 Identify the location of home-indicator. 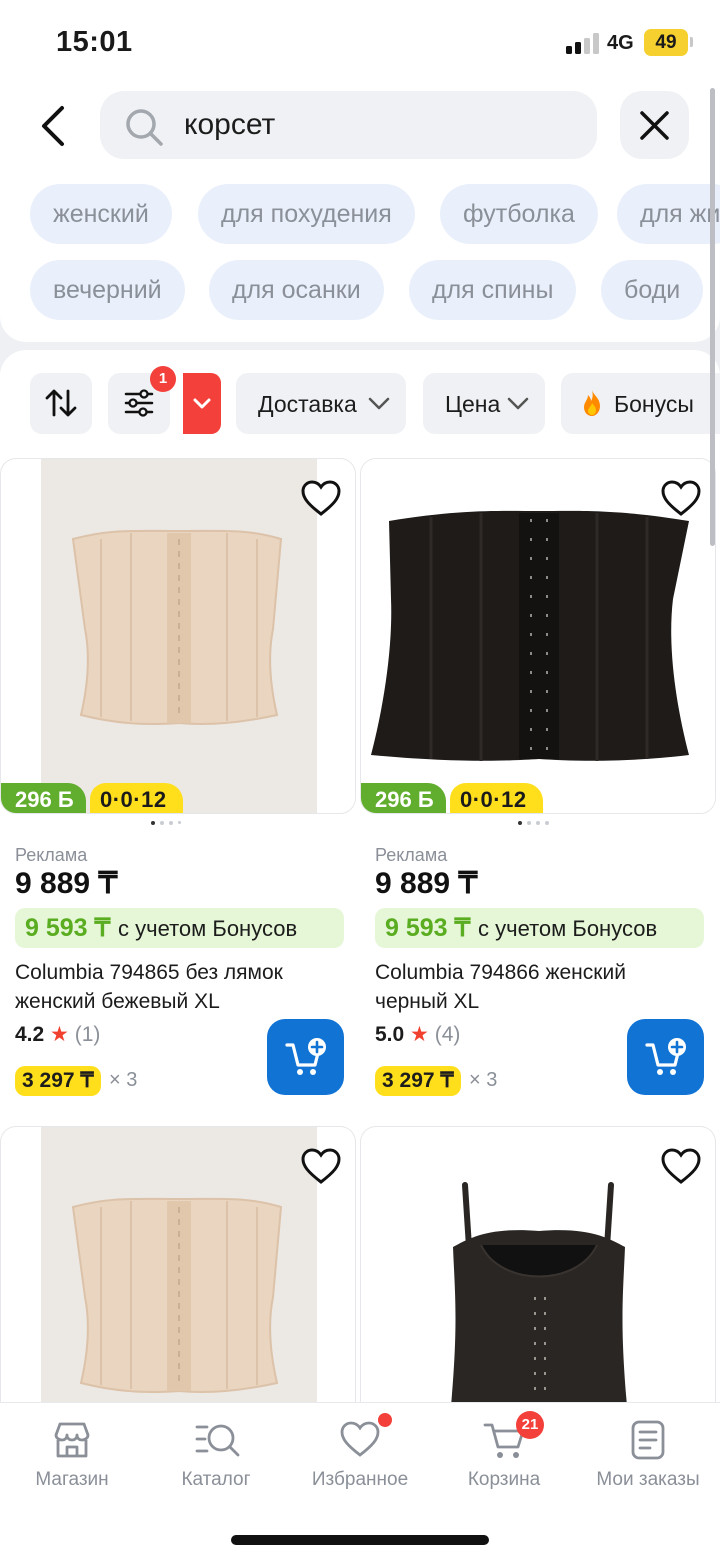
(360, 1540).